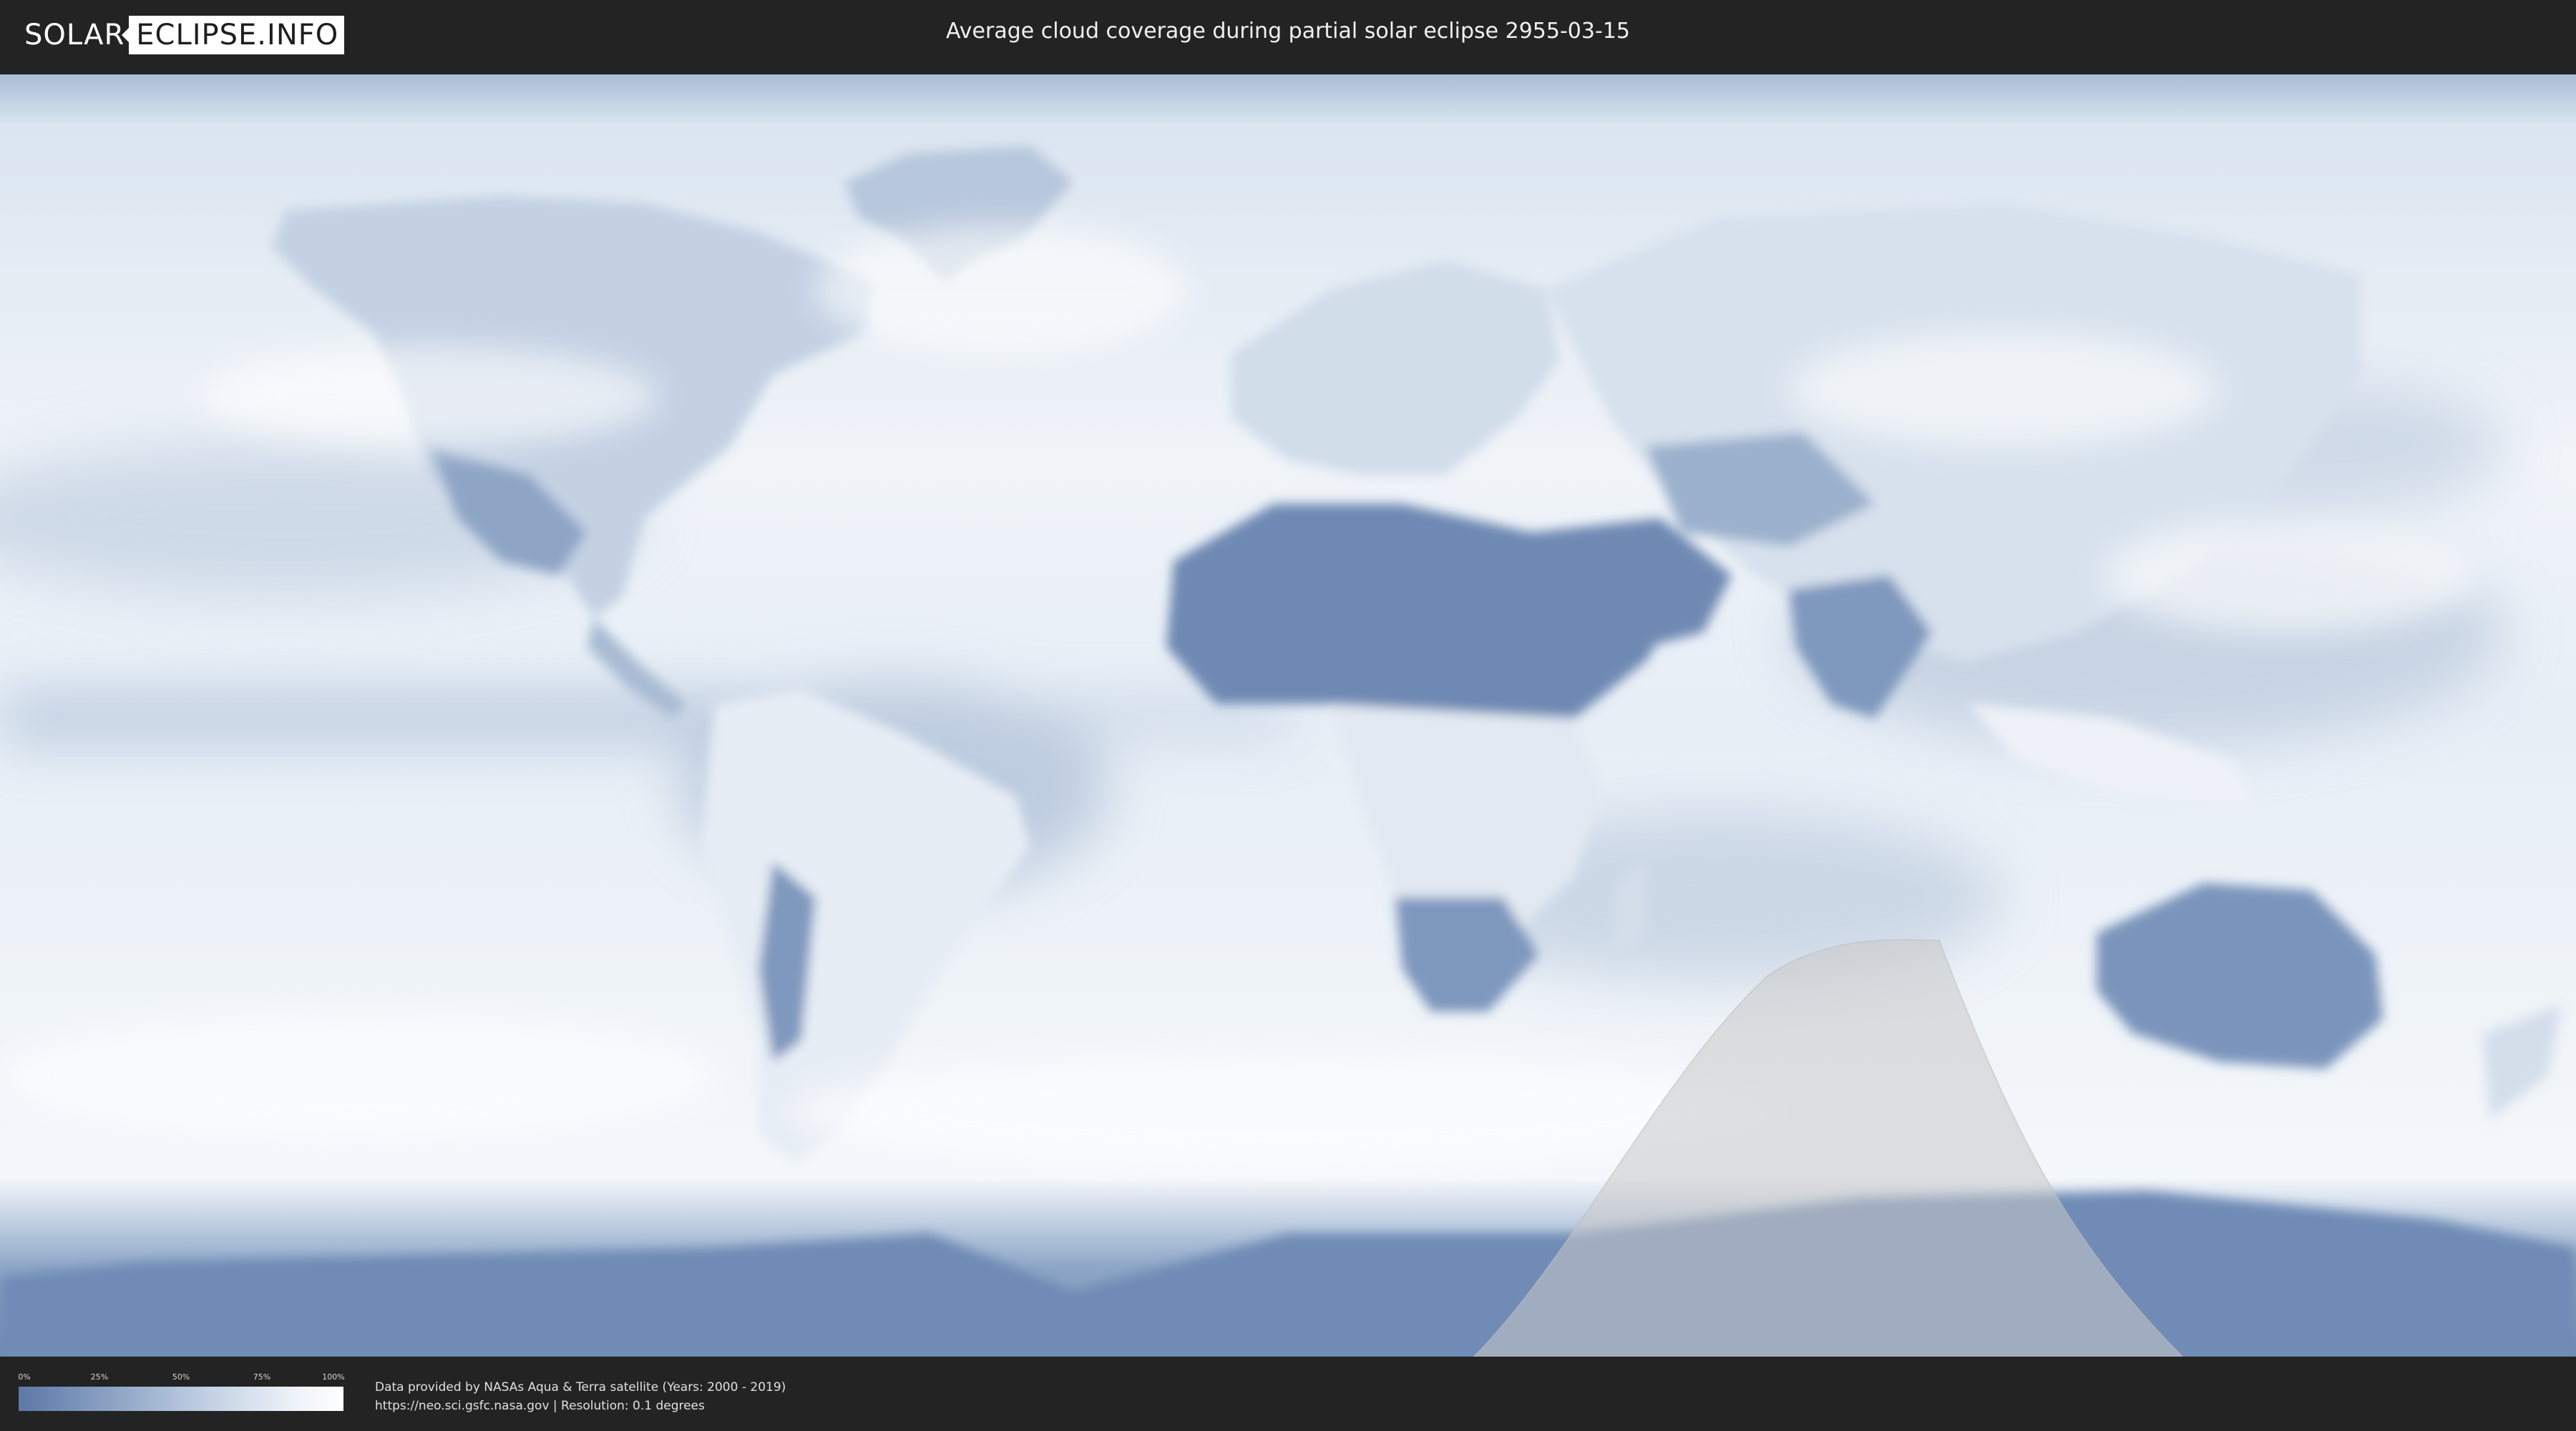  What do you see at coordinates (24, 1377) in the screenshot?
I see `legend-tick: 0%` at bounding box center [24, 1377].